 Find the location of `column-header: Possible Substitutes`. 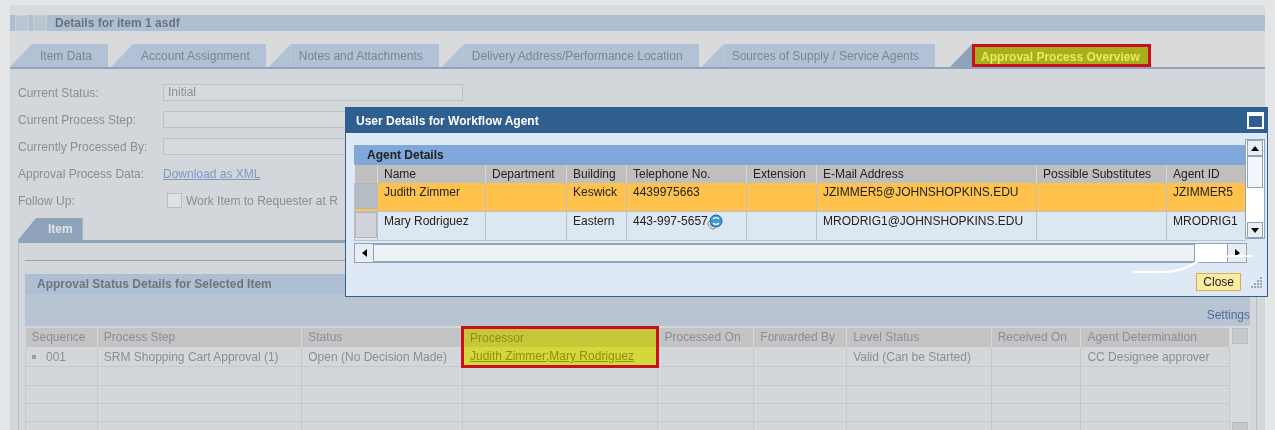

column-header: Possible Substitutes is located at coordinates (1101, 174).